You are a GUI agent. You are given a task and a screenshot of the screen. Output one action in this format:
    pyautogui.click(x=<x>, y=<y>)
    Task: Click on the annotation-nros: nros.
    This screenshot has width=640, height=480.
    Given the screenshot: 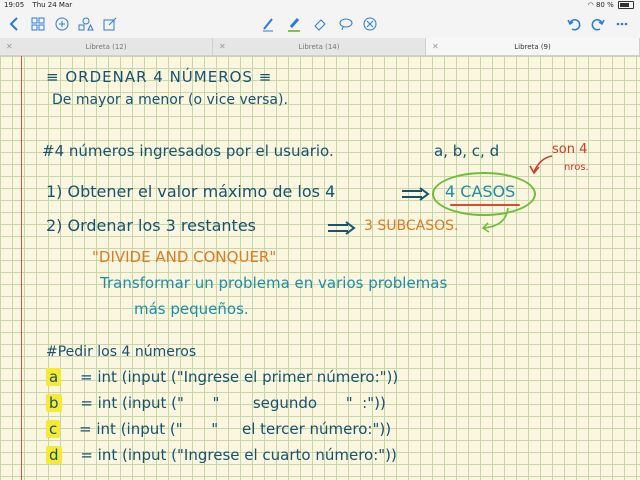 What is the action you would take?
    pyautogui.click(x=576, y=167)
    